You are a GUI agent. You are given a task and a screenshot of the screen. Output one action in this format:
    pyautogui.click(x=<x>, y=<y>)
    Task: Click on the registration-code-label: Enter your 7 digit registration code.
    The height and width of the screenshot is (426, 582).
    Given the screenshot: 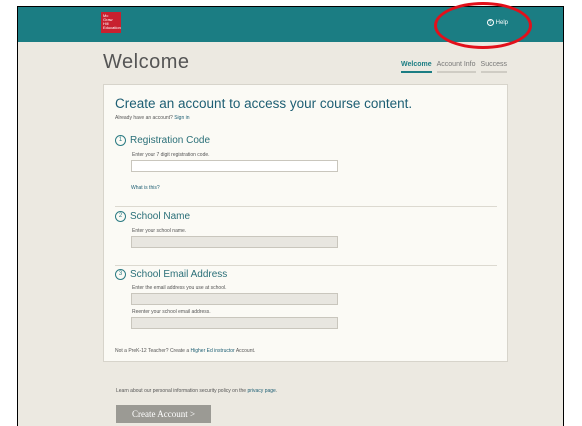 What is the action you would take?
    pyautogui.click(x=171, y=155)
    